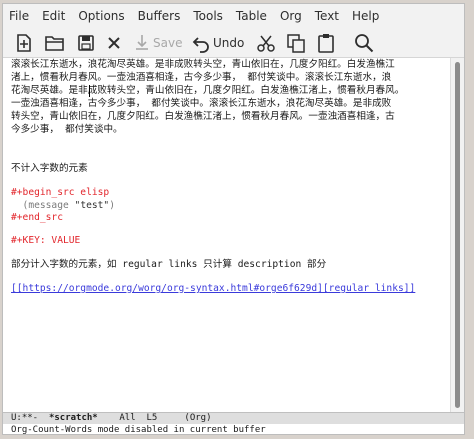 The height and width of the screenshot is (439, 474). What do you see at coordinates (37, 217) in the screenshot?
I see `end-src-line: #+end_src` at bounding box center [37, 217].